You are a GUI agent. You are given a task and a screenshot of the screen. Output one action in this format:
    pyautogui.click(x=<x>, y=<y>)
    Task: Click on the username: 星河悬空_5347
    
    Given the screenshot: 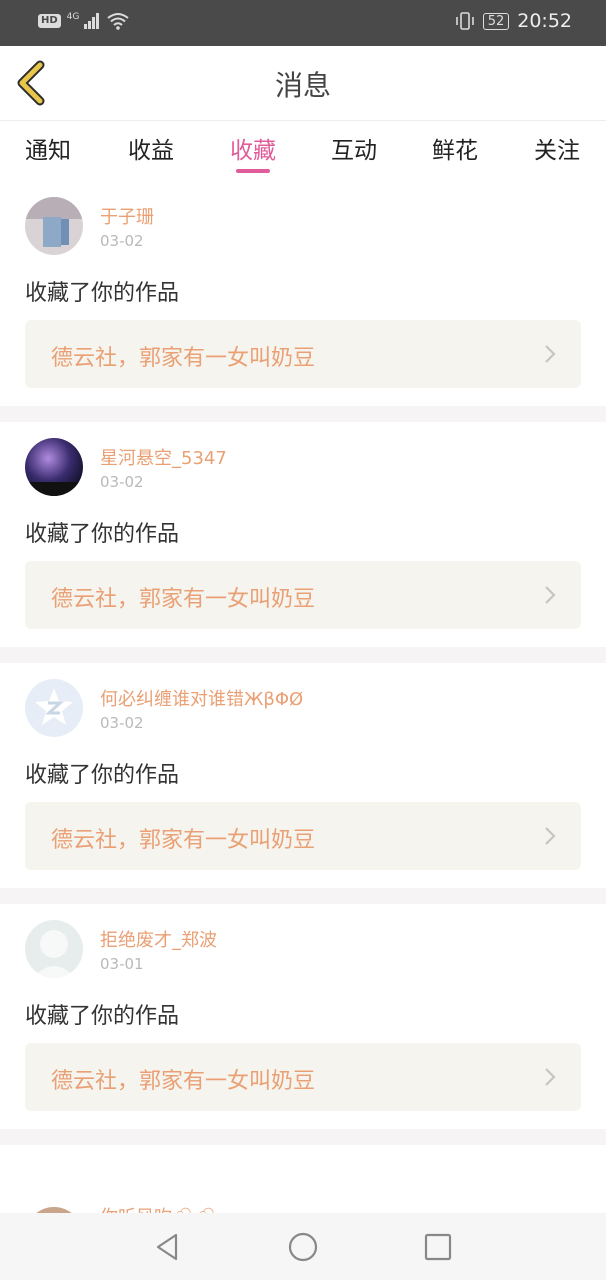 What is the action you would take?
    pyautogui.click(x=163, y=457)
    